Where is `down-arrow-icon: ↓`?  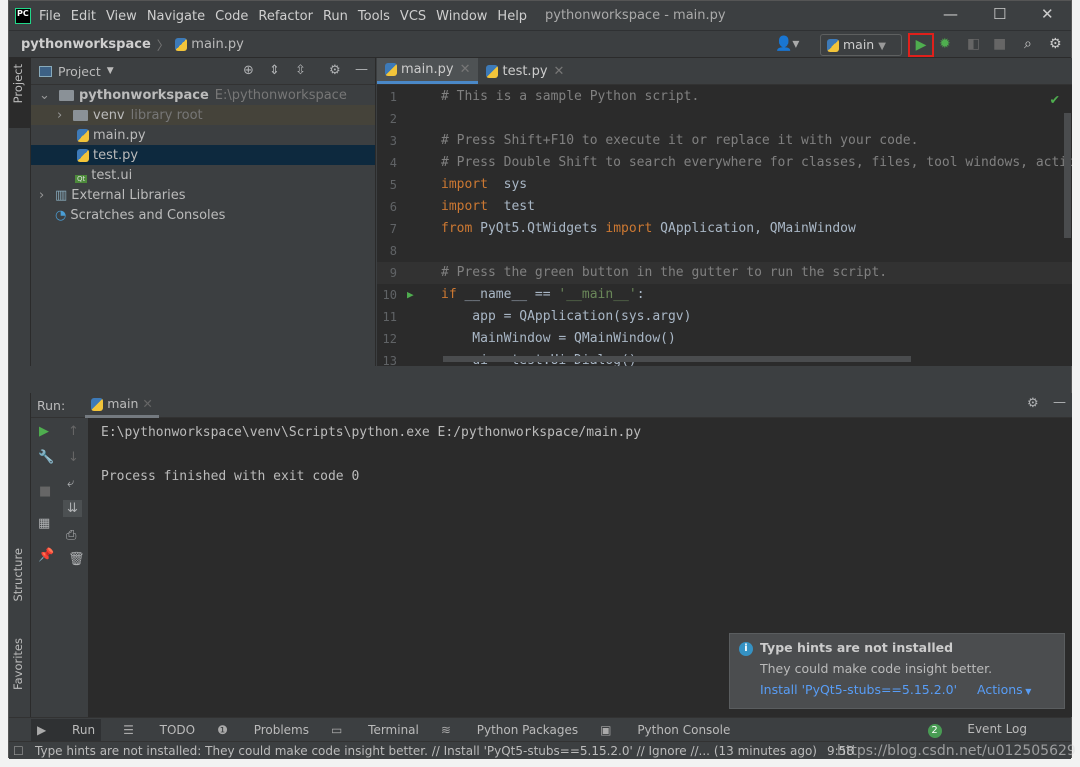
down-arrow-icon: ↓ is located at coordinates (73, 457).